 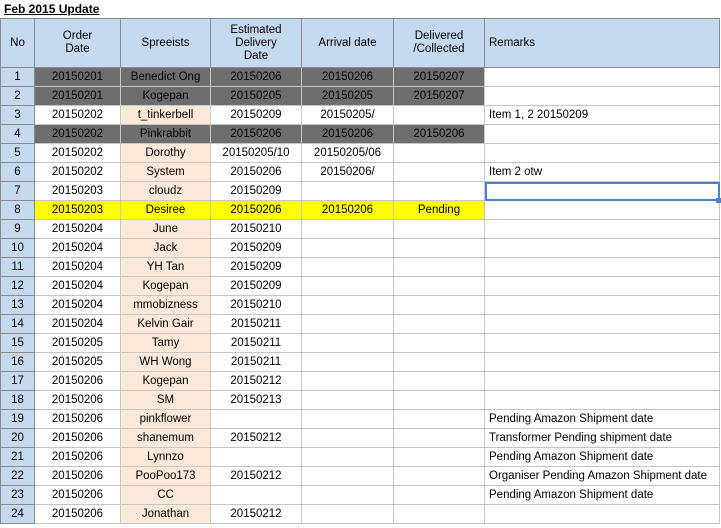 I want to click on cell-no: 1, so click(x=17, y=77).